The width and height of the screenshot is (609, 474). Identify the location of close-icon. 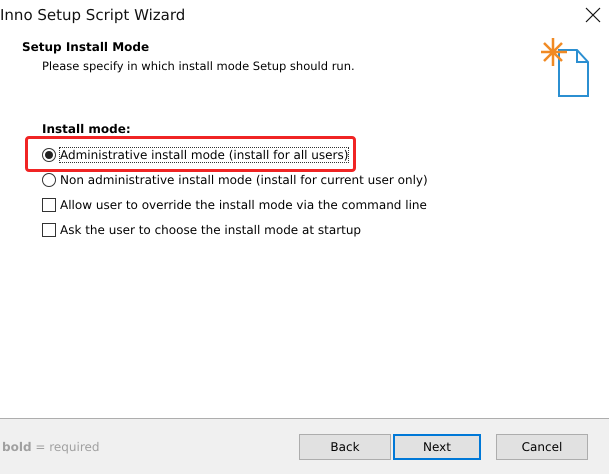
(593, 15).